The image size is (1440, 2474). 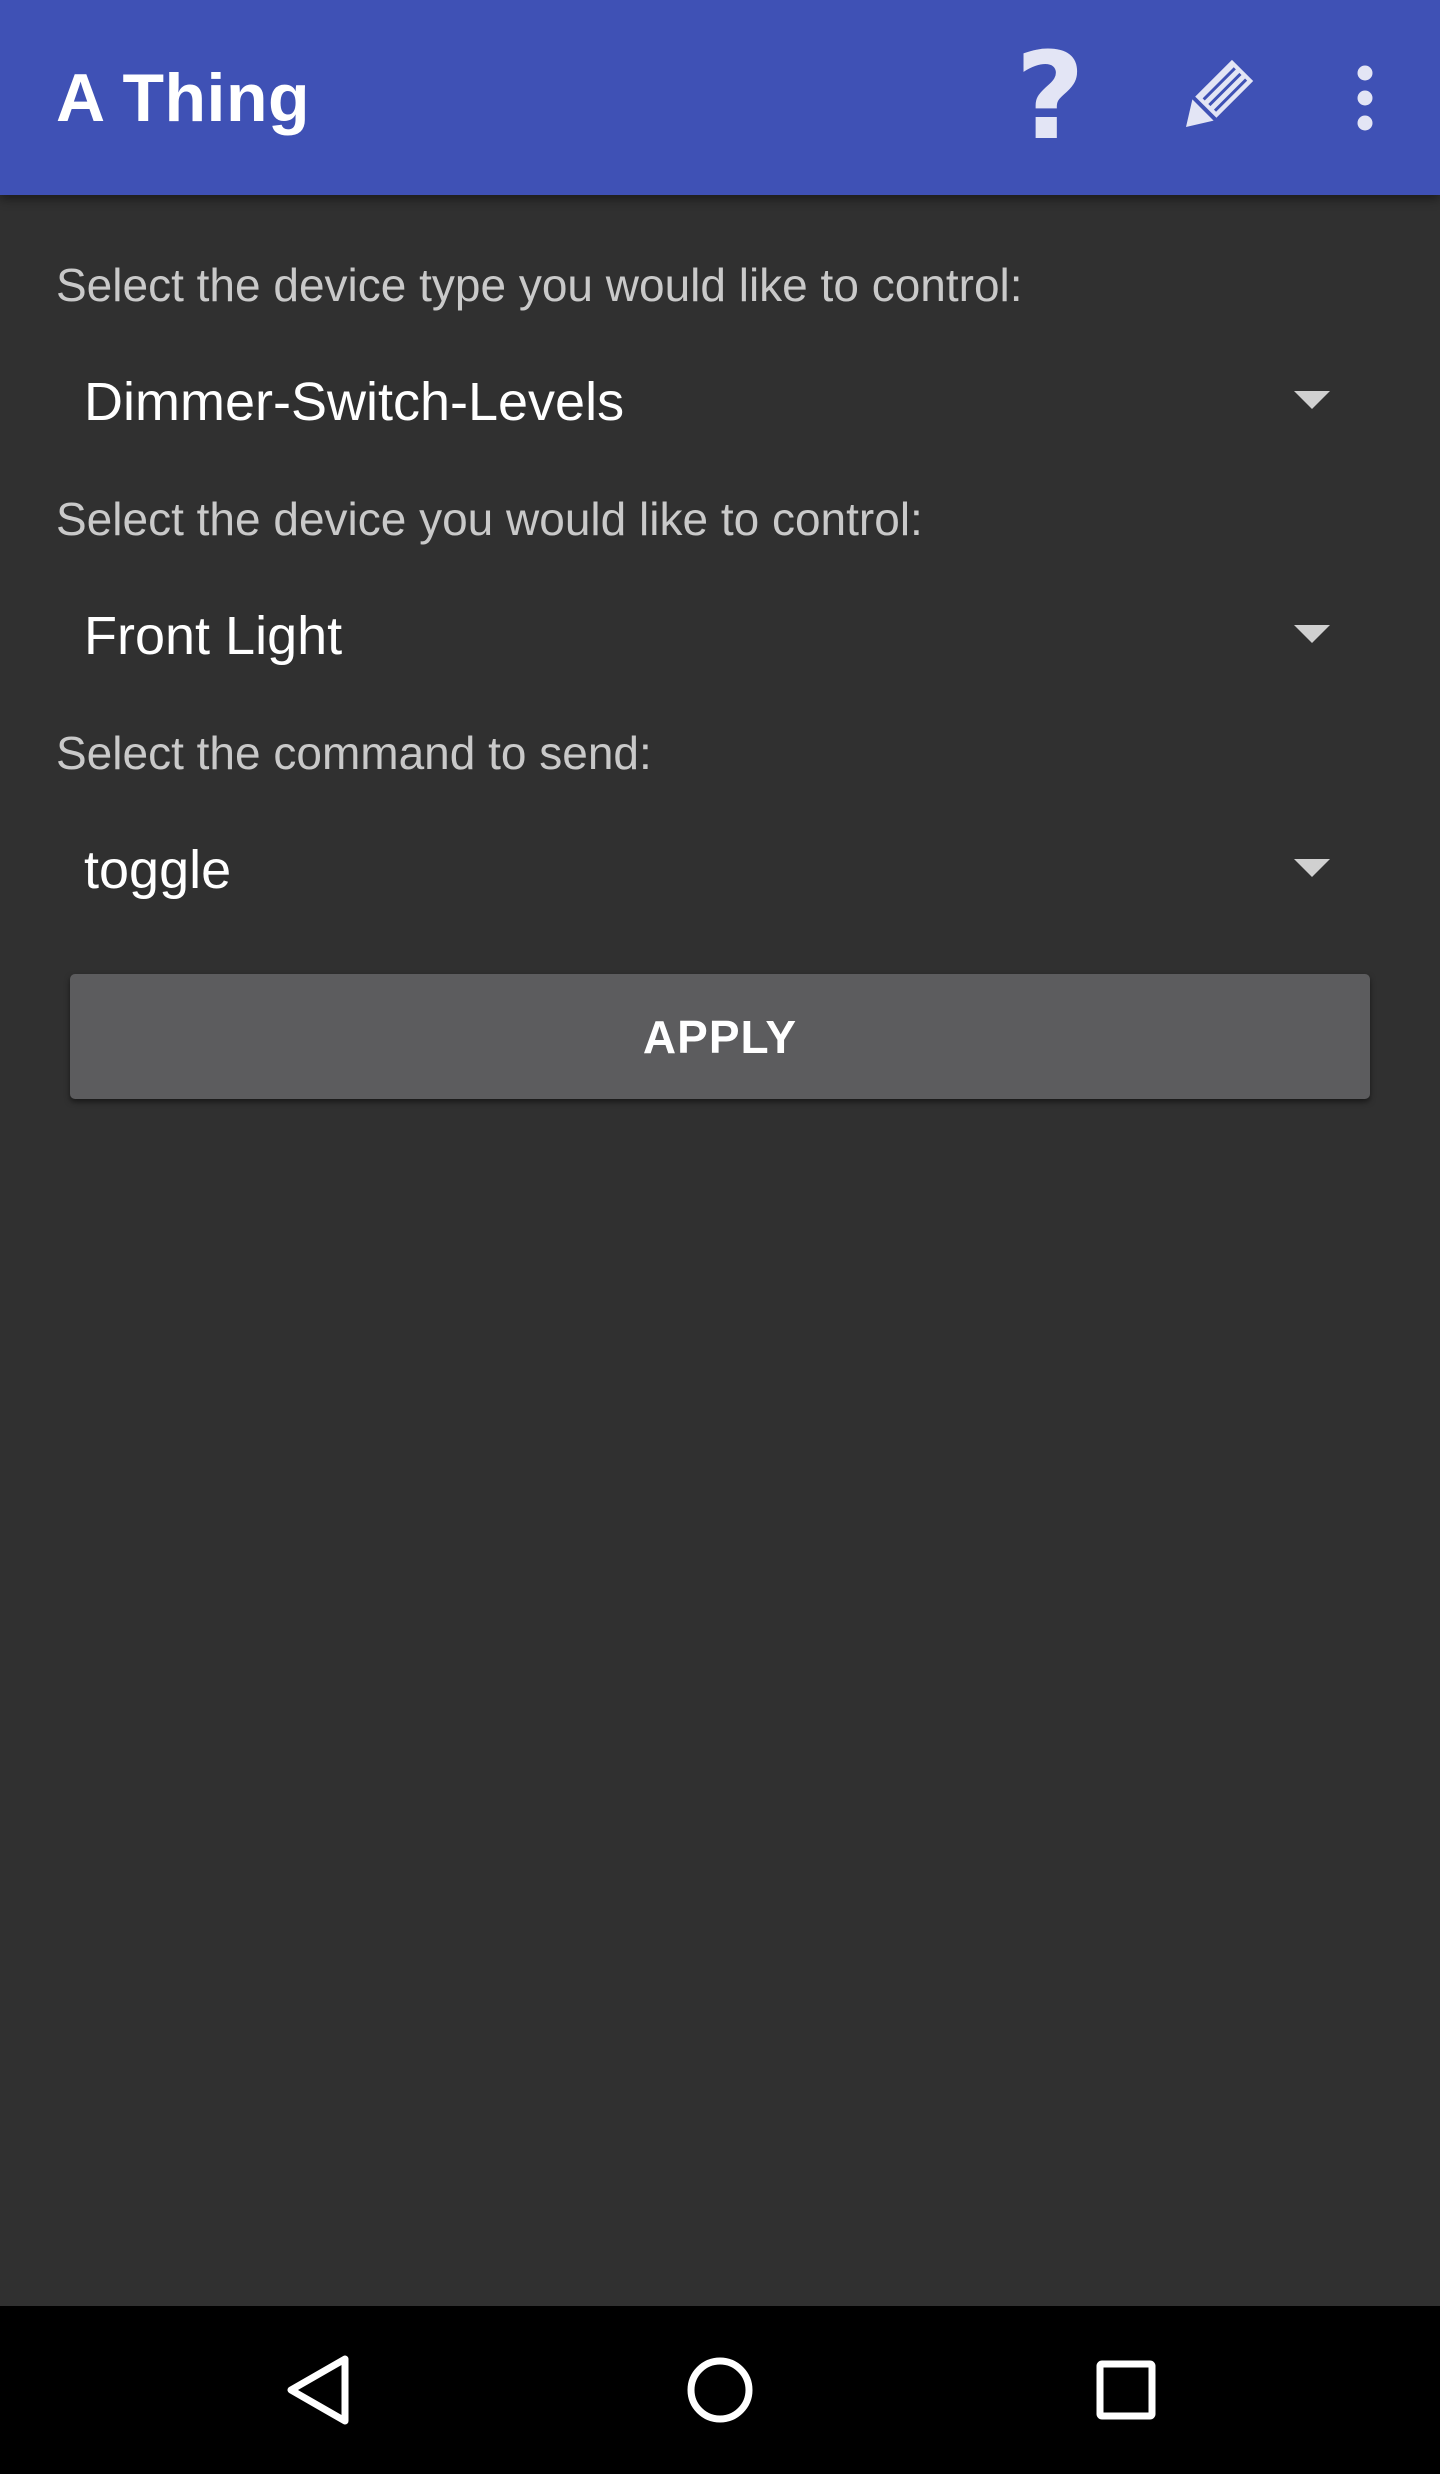 I want to click on command-label: Select the command to send:, so click(x=354, y=753).